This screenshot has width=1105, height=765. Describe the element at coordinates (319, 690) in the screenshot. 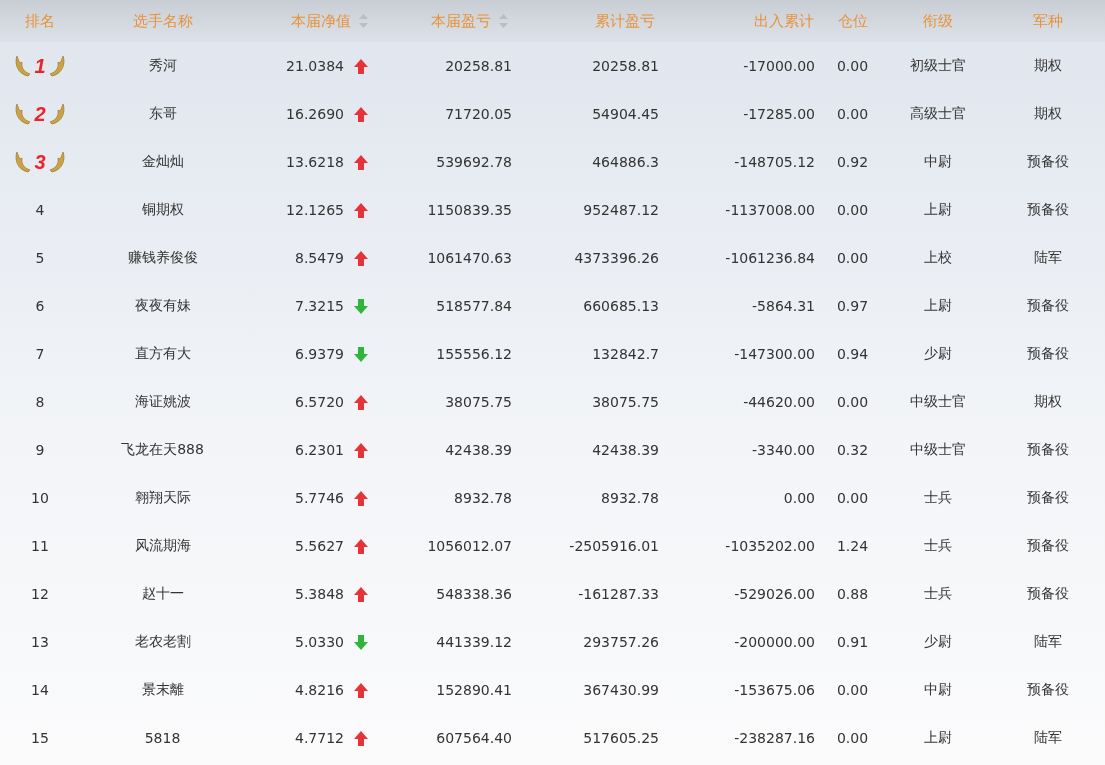

I see `table-cell: 4.8216` at that location.